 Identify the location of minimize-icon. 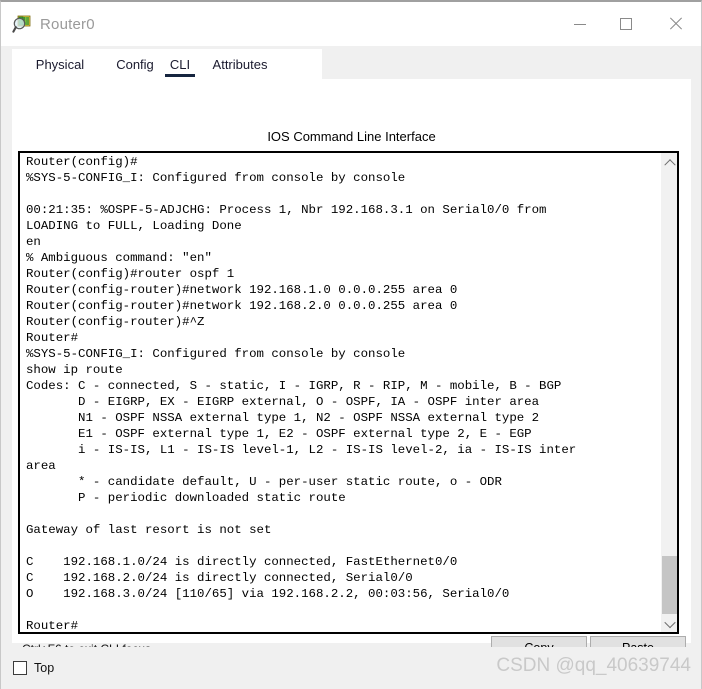
(580, 24).